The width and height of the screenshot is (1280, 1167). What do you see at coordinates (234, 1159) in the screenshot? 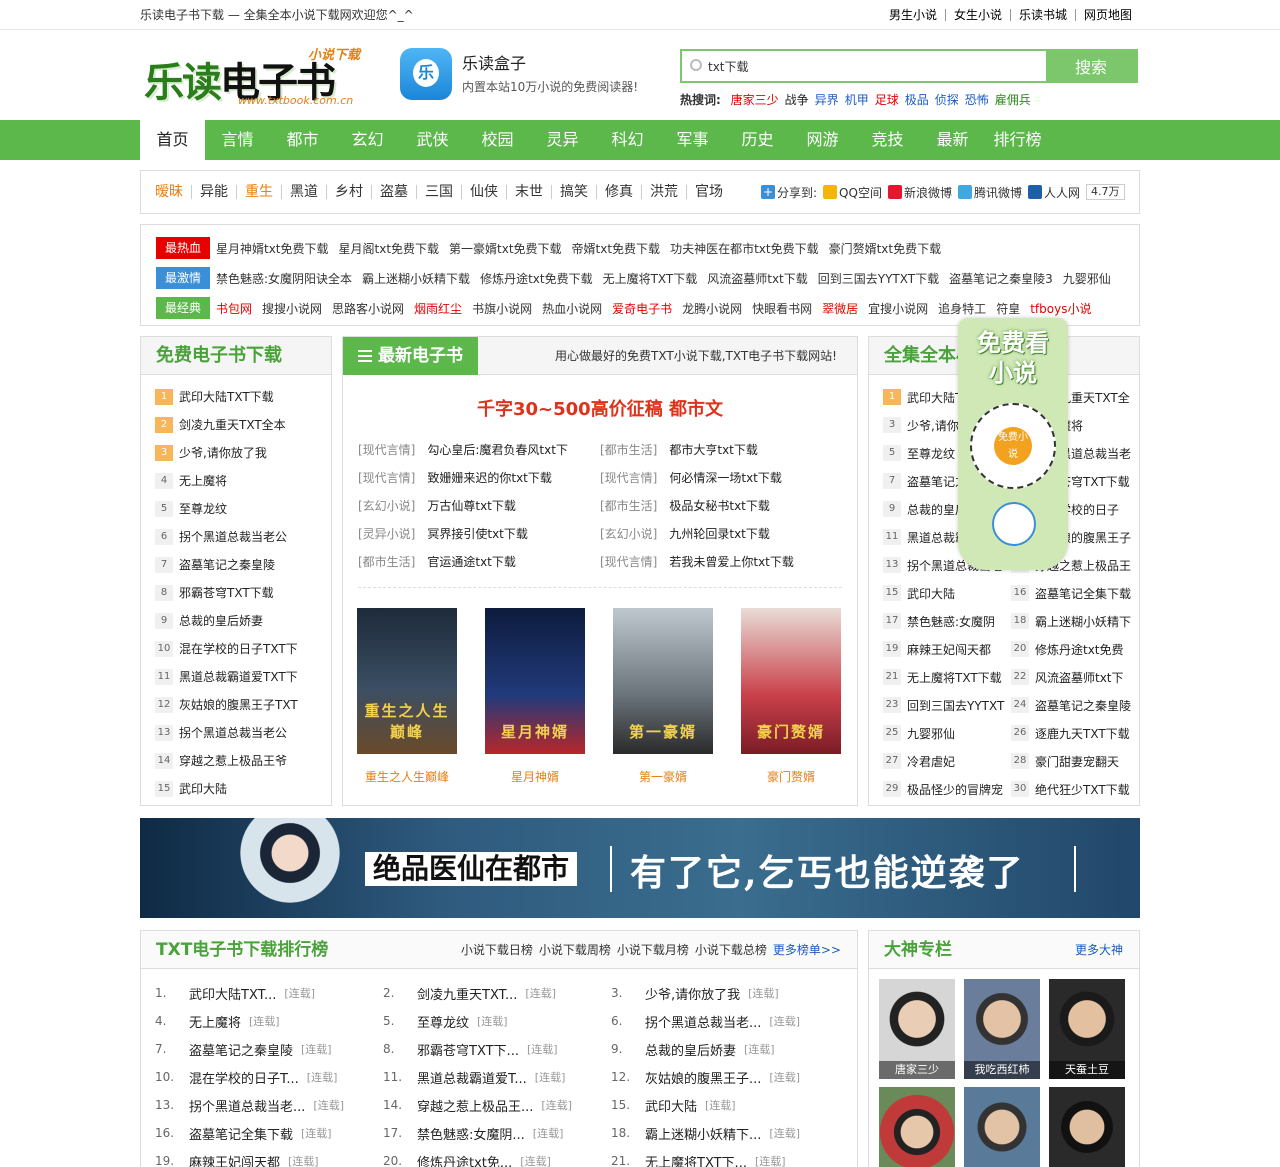
I see `book-title: 麻辣王妃闯天都` at bounding box center [234, 1159].